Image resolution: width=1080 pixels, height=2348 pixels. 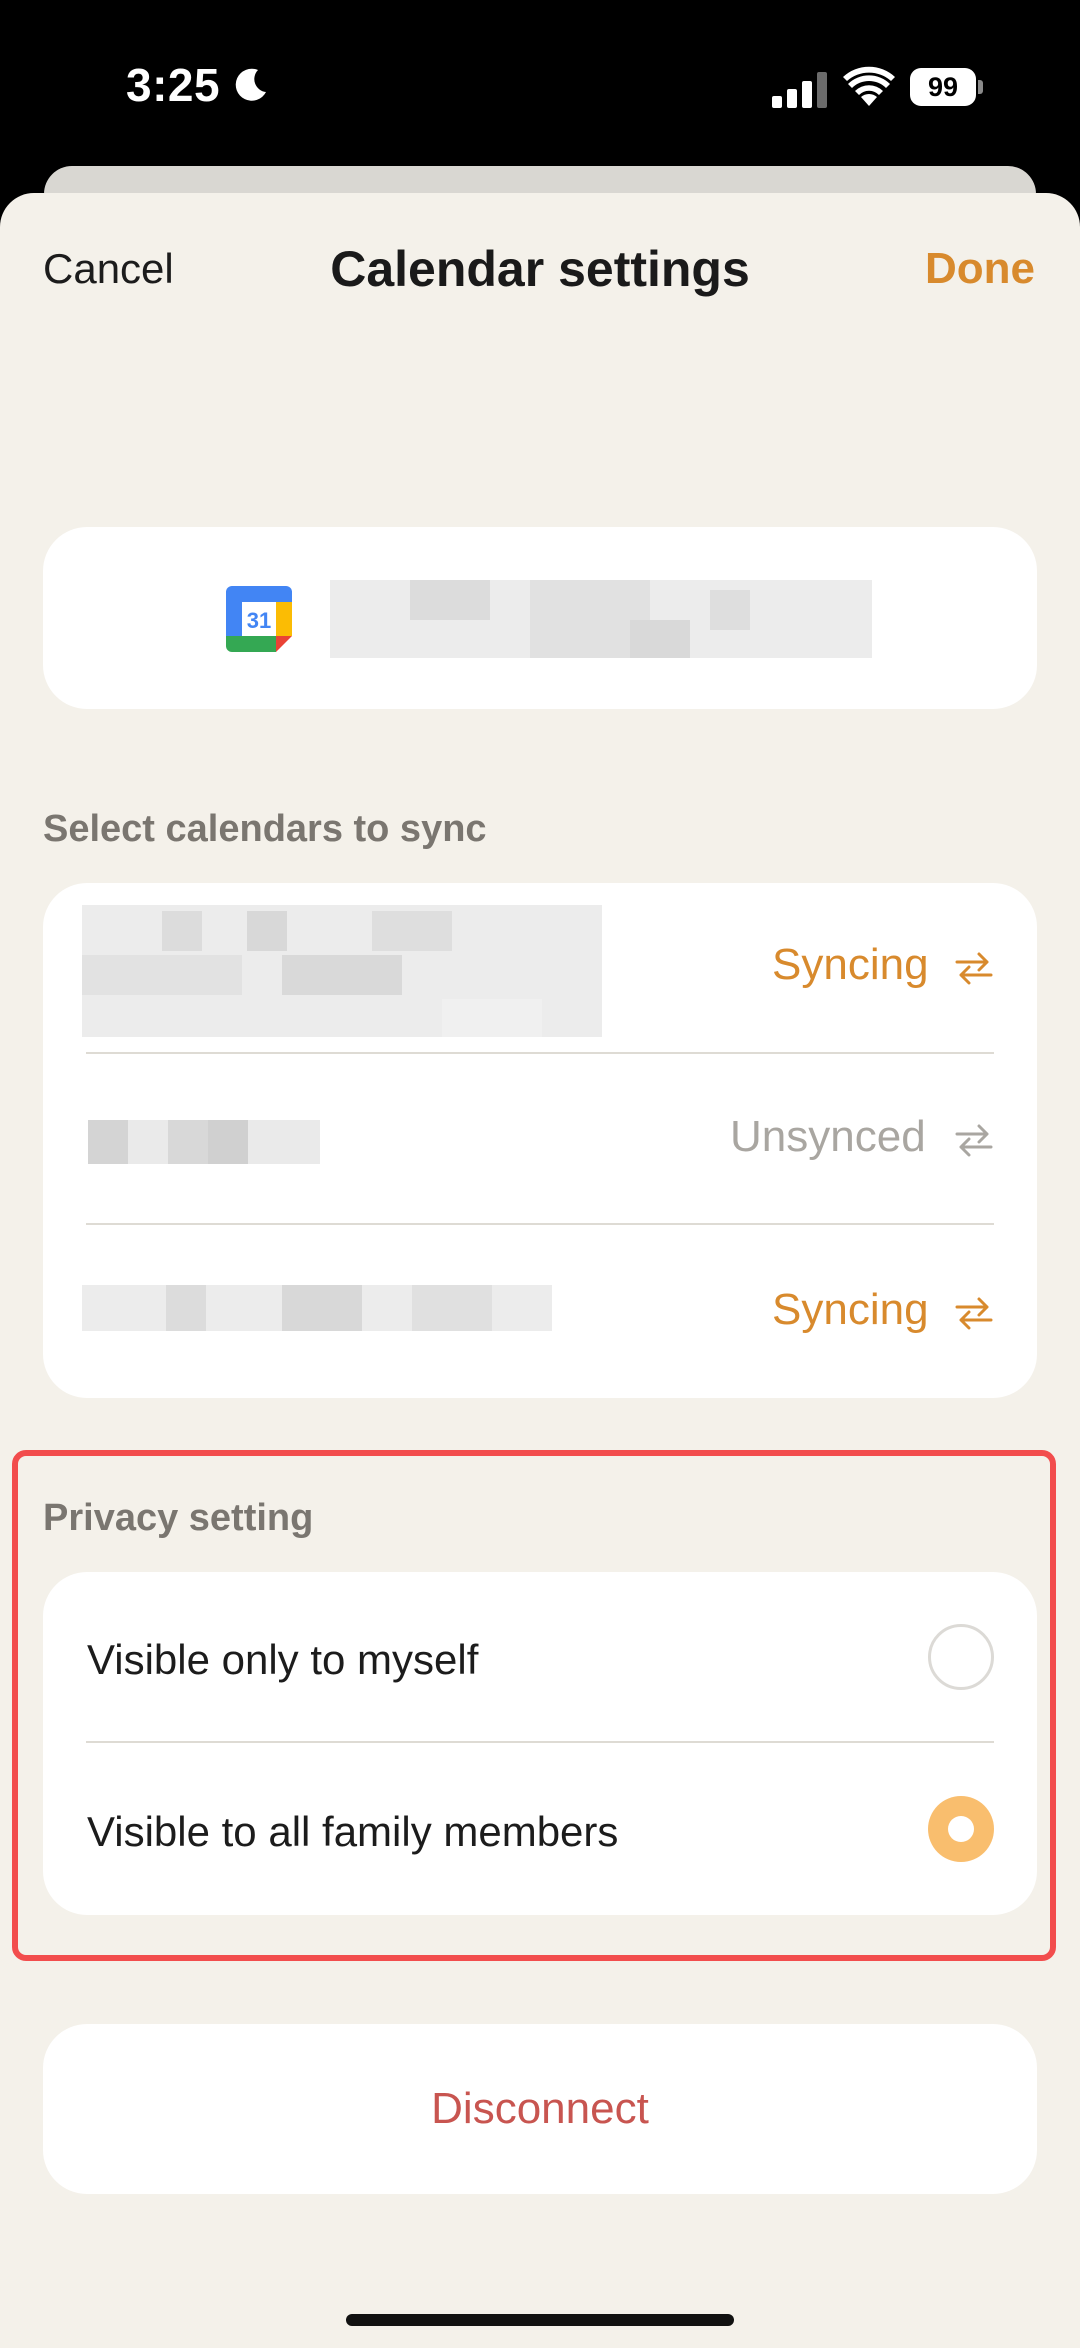 What do you see at coordinates (352, 1832) in the screenshot?
I see `option-visible-all-family: Visible to all family members` at bounding box center [352, 1832].